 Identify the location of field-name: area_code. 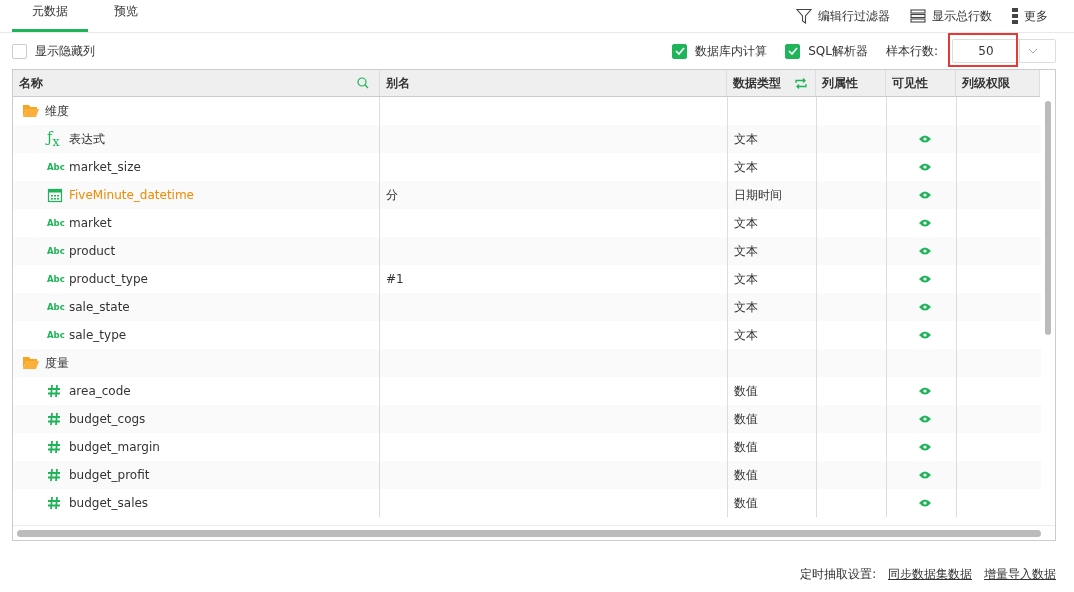
(100, 391).